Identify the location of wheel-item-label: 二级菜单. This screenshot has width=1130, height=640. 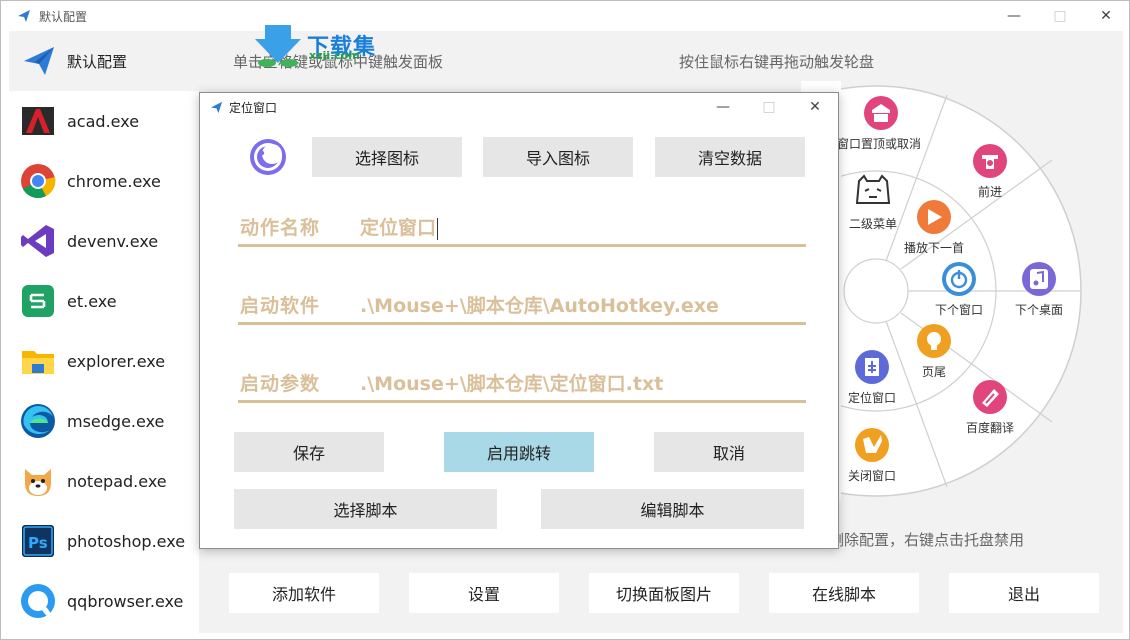
(872, 224).